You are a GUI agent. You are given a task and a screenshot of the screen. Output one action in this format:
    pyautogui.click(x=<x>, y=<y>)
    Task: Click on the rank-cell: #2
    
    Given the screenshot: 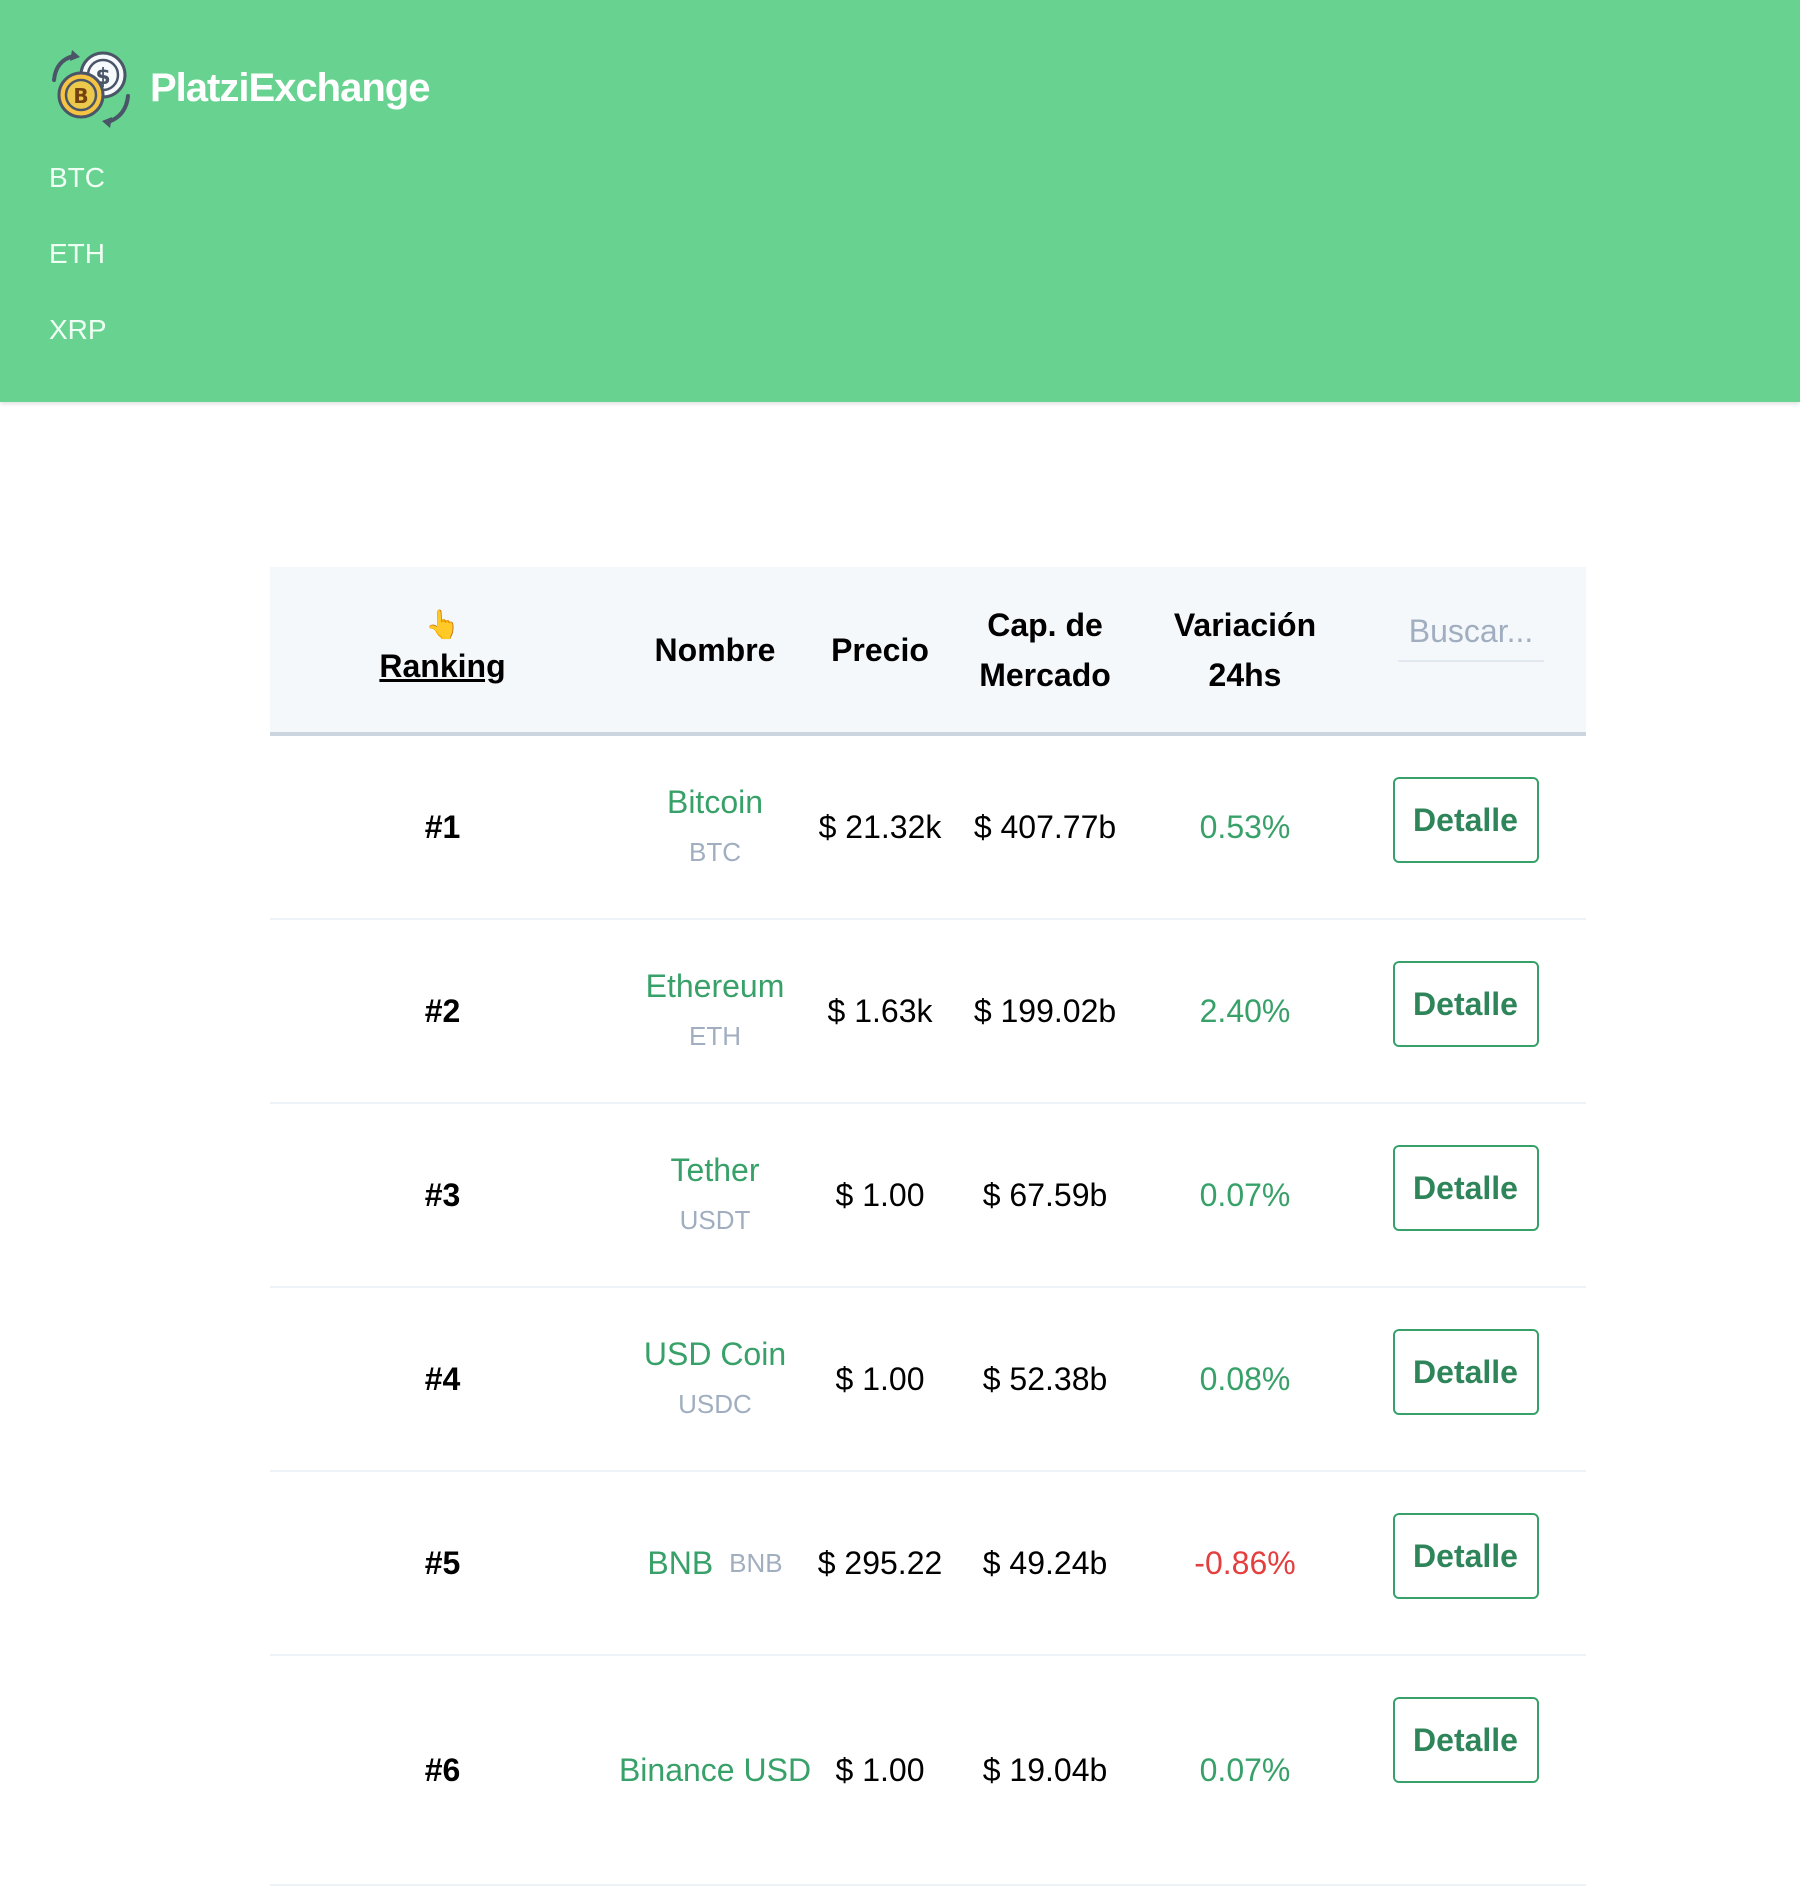 What is the action you would take?
    pyautogui.click(x=442, y=1011)
    